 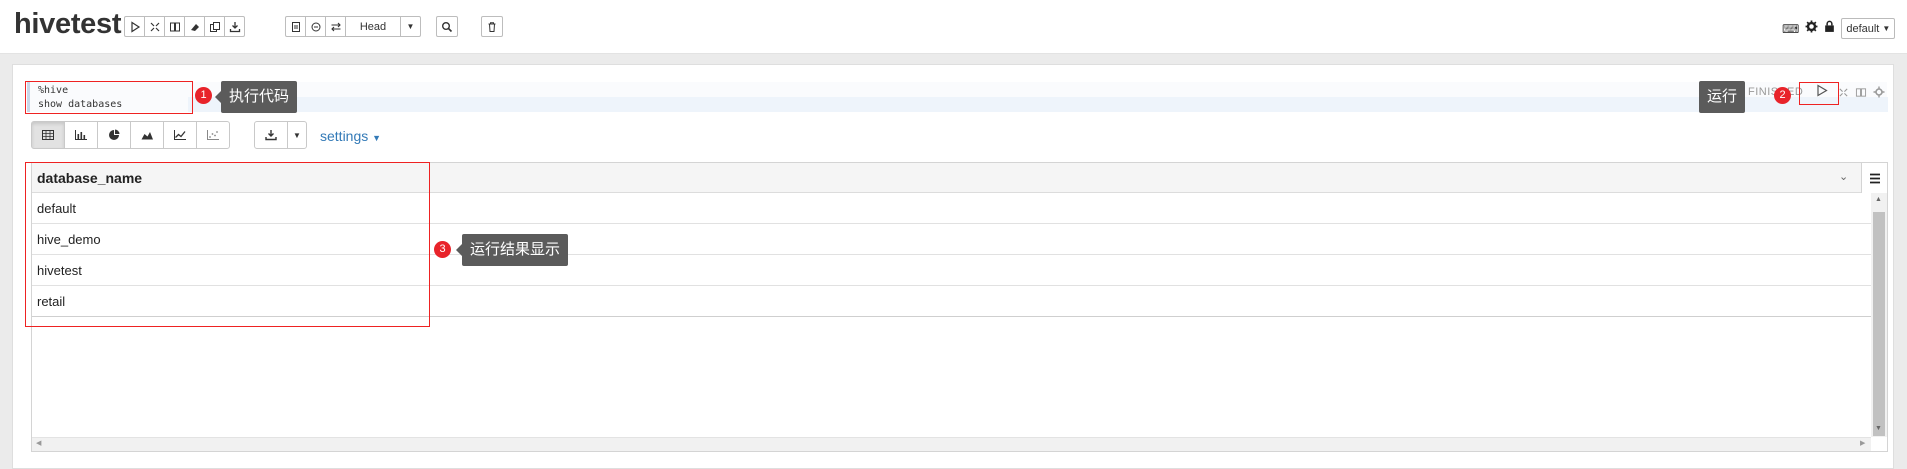 I want to click on area-chart-icon, so click(x=147, y=136).